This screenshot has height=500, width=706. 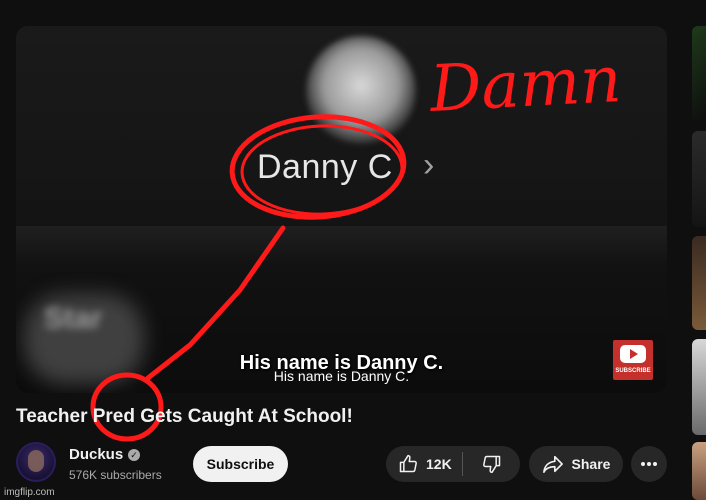 I want to click on subscribe-button: Subscribe, so click(x=240, y=464).